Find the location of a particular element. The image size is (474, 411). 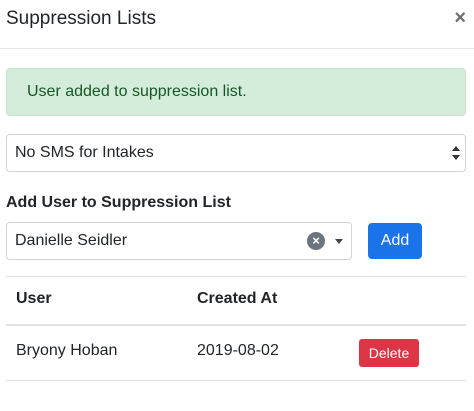

add-user-label: Add User to Suppression List is located at coordinates (118, 202).